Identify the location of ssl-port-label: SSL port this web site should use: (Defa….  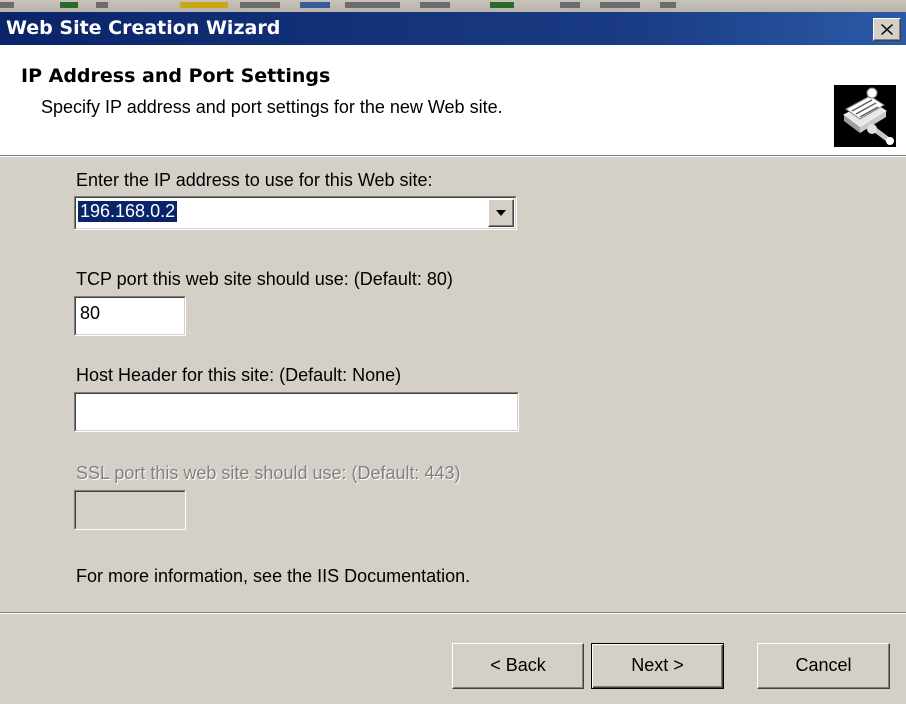
(268, 473).